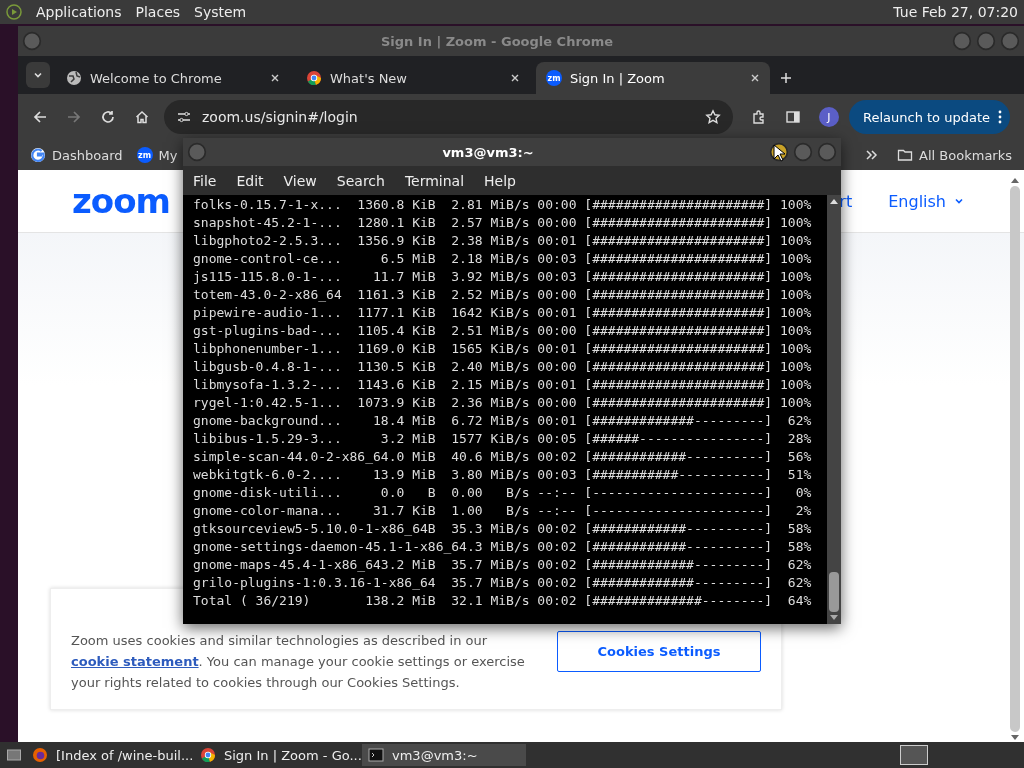  Describe the element at coordinates (135, 661) in the screenshot. I see `cookie-statement-link: cookie statement` at that location.